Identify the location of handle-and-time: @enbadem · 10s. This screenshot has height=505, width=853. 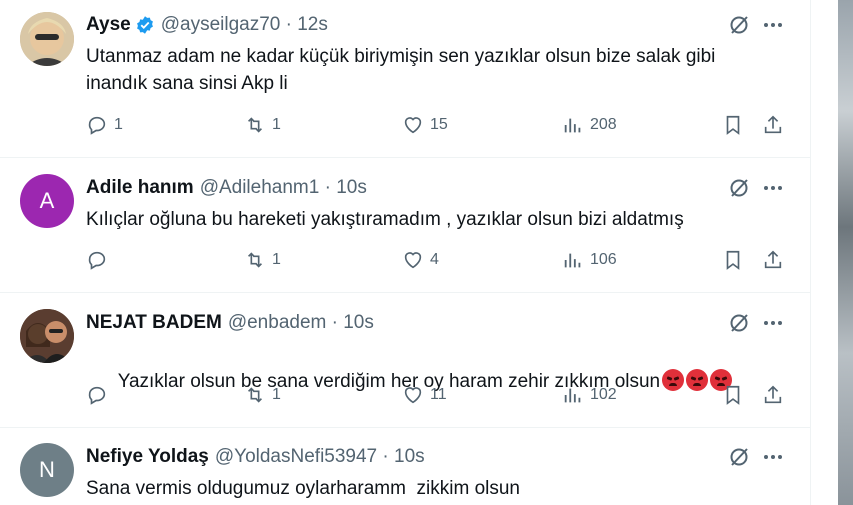
(301, 323).